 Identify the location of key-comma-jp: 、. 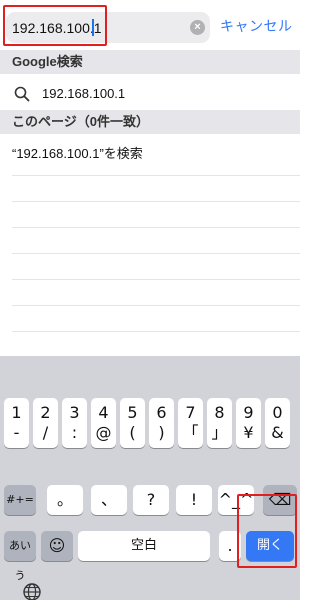
(109, 500).